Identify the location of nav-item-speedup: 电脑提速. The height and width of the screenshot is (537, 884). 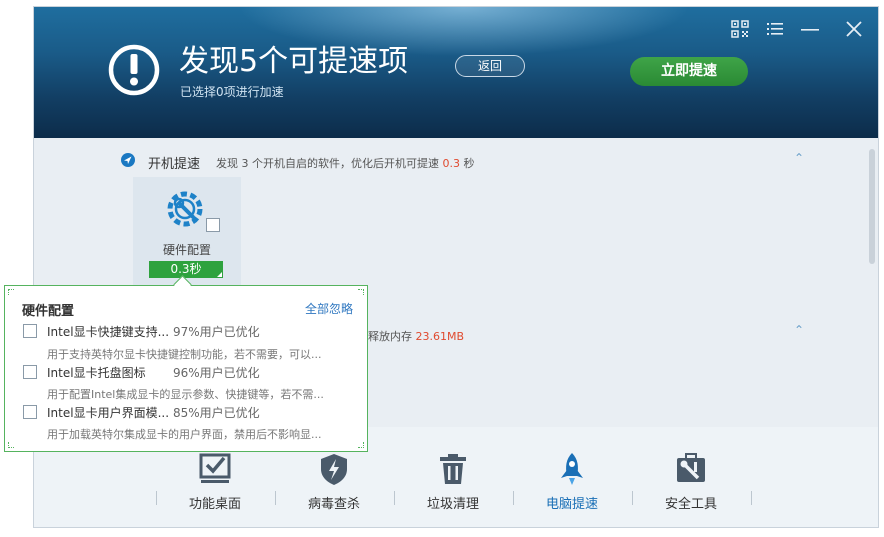
(572, 477).